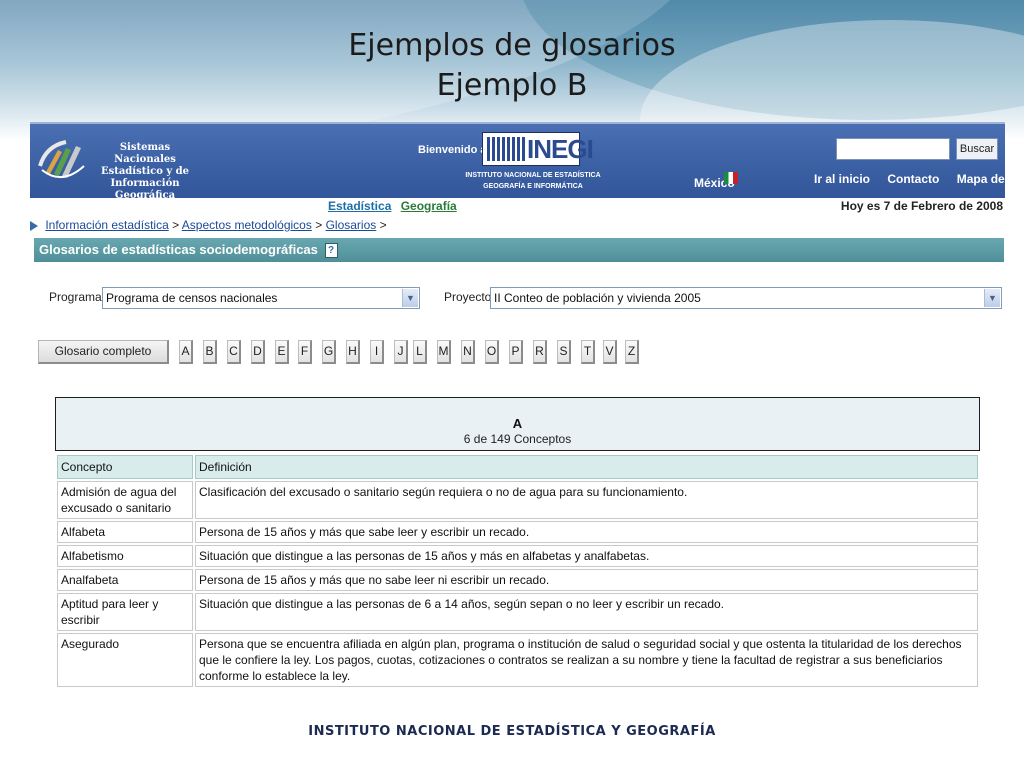 This screenshot has height=768, width=1024. I want to click on letter-button-m: M, so click(444, 352).